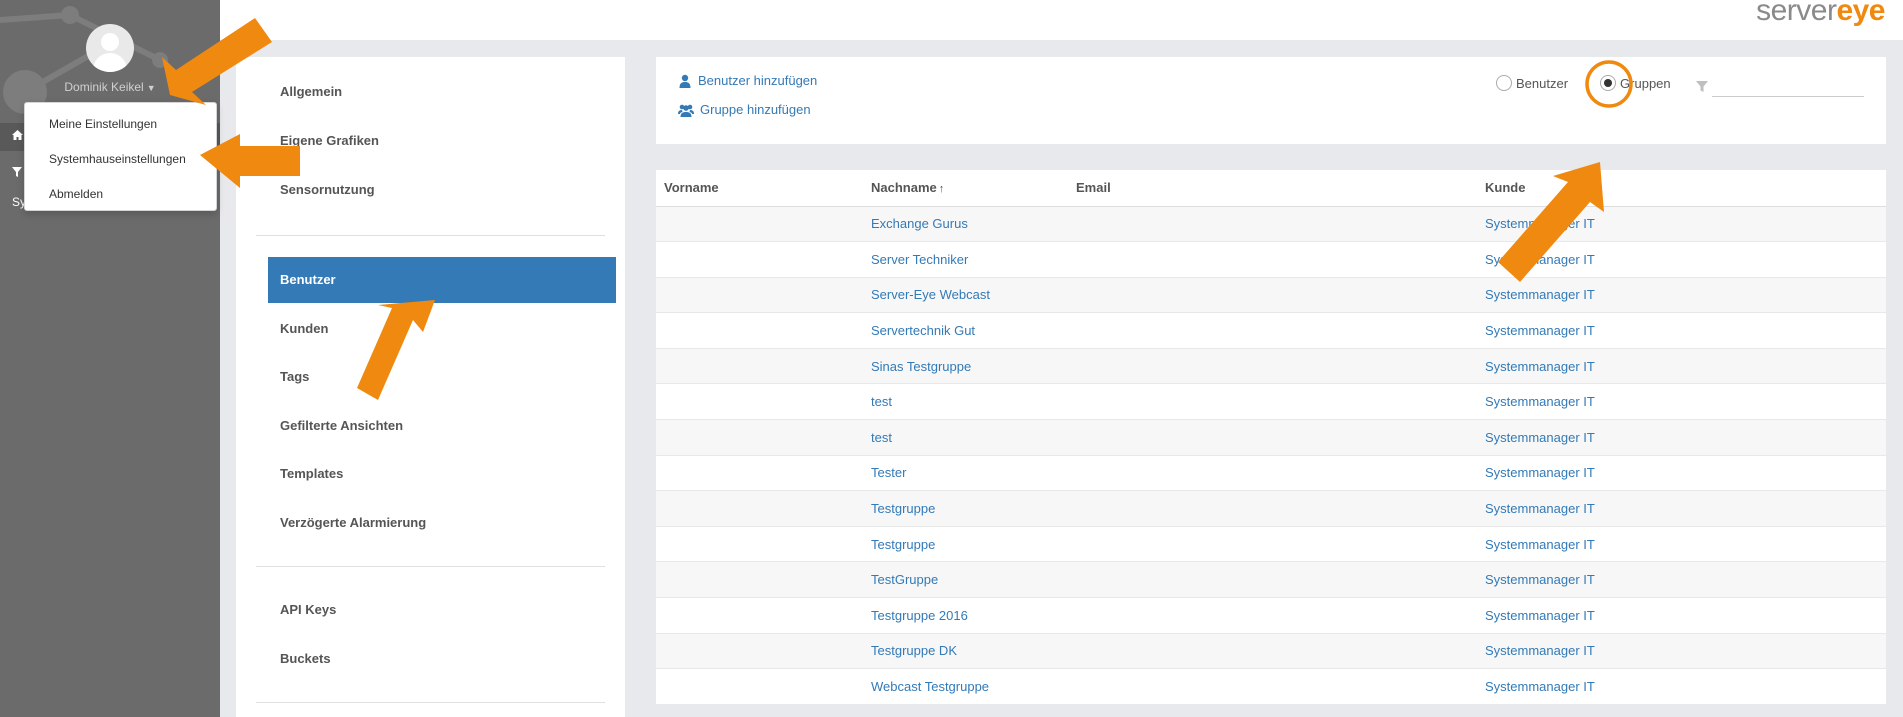 The width and height of the screenshot is (1903, 717). Describe the element at coordinates (442, 280) in the screenshot. I see `settings-item-benutzer: Benutzer` at that location.